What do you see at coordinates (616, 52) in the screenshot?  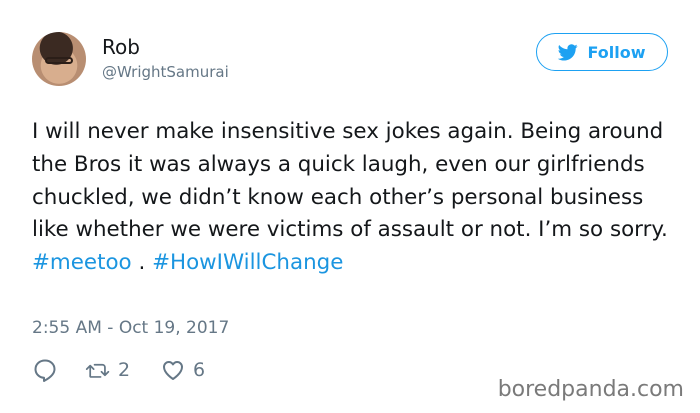 I see `follow-label: Follow` at bounding box center [616, 52].